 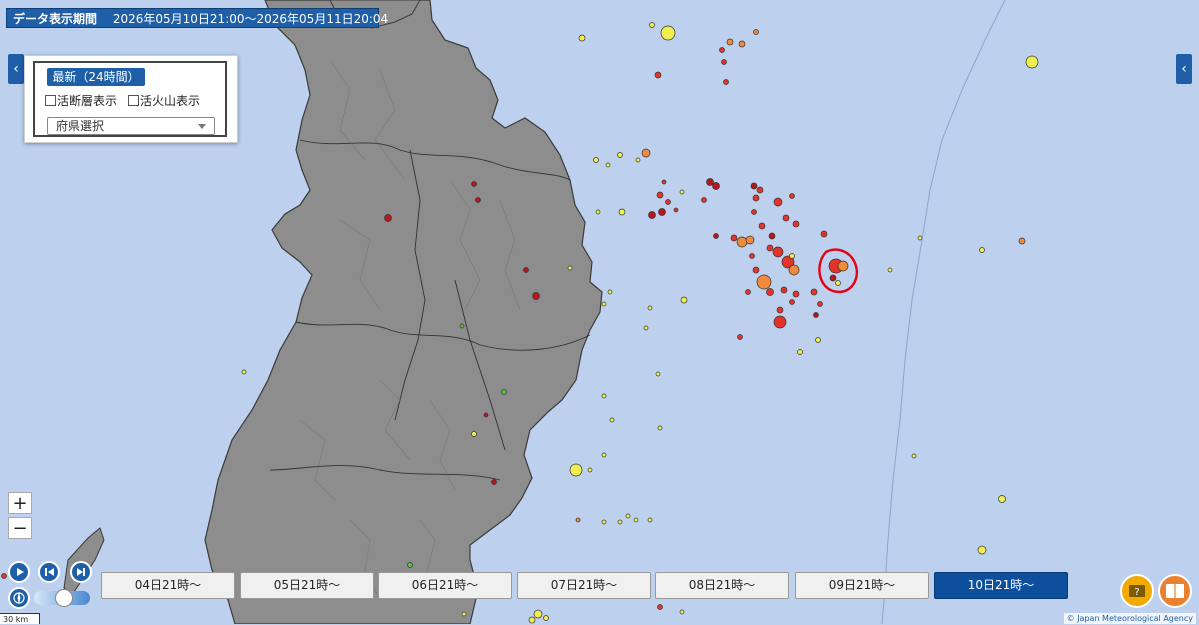 I want to click on period-label: データ表示期間, so click(x=55, y=19).